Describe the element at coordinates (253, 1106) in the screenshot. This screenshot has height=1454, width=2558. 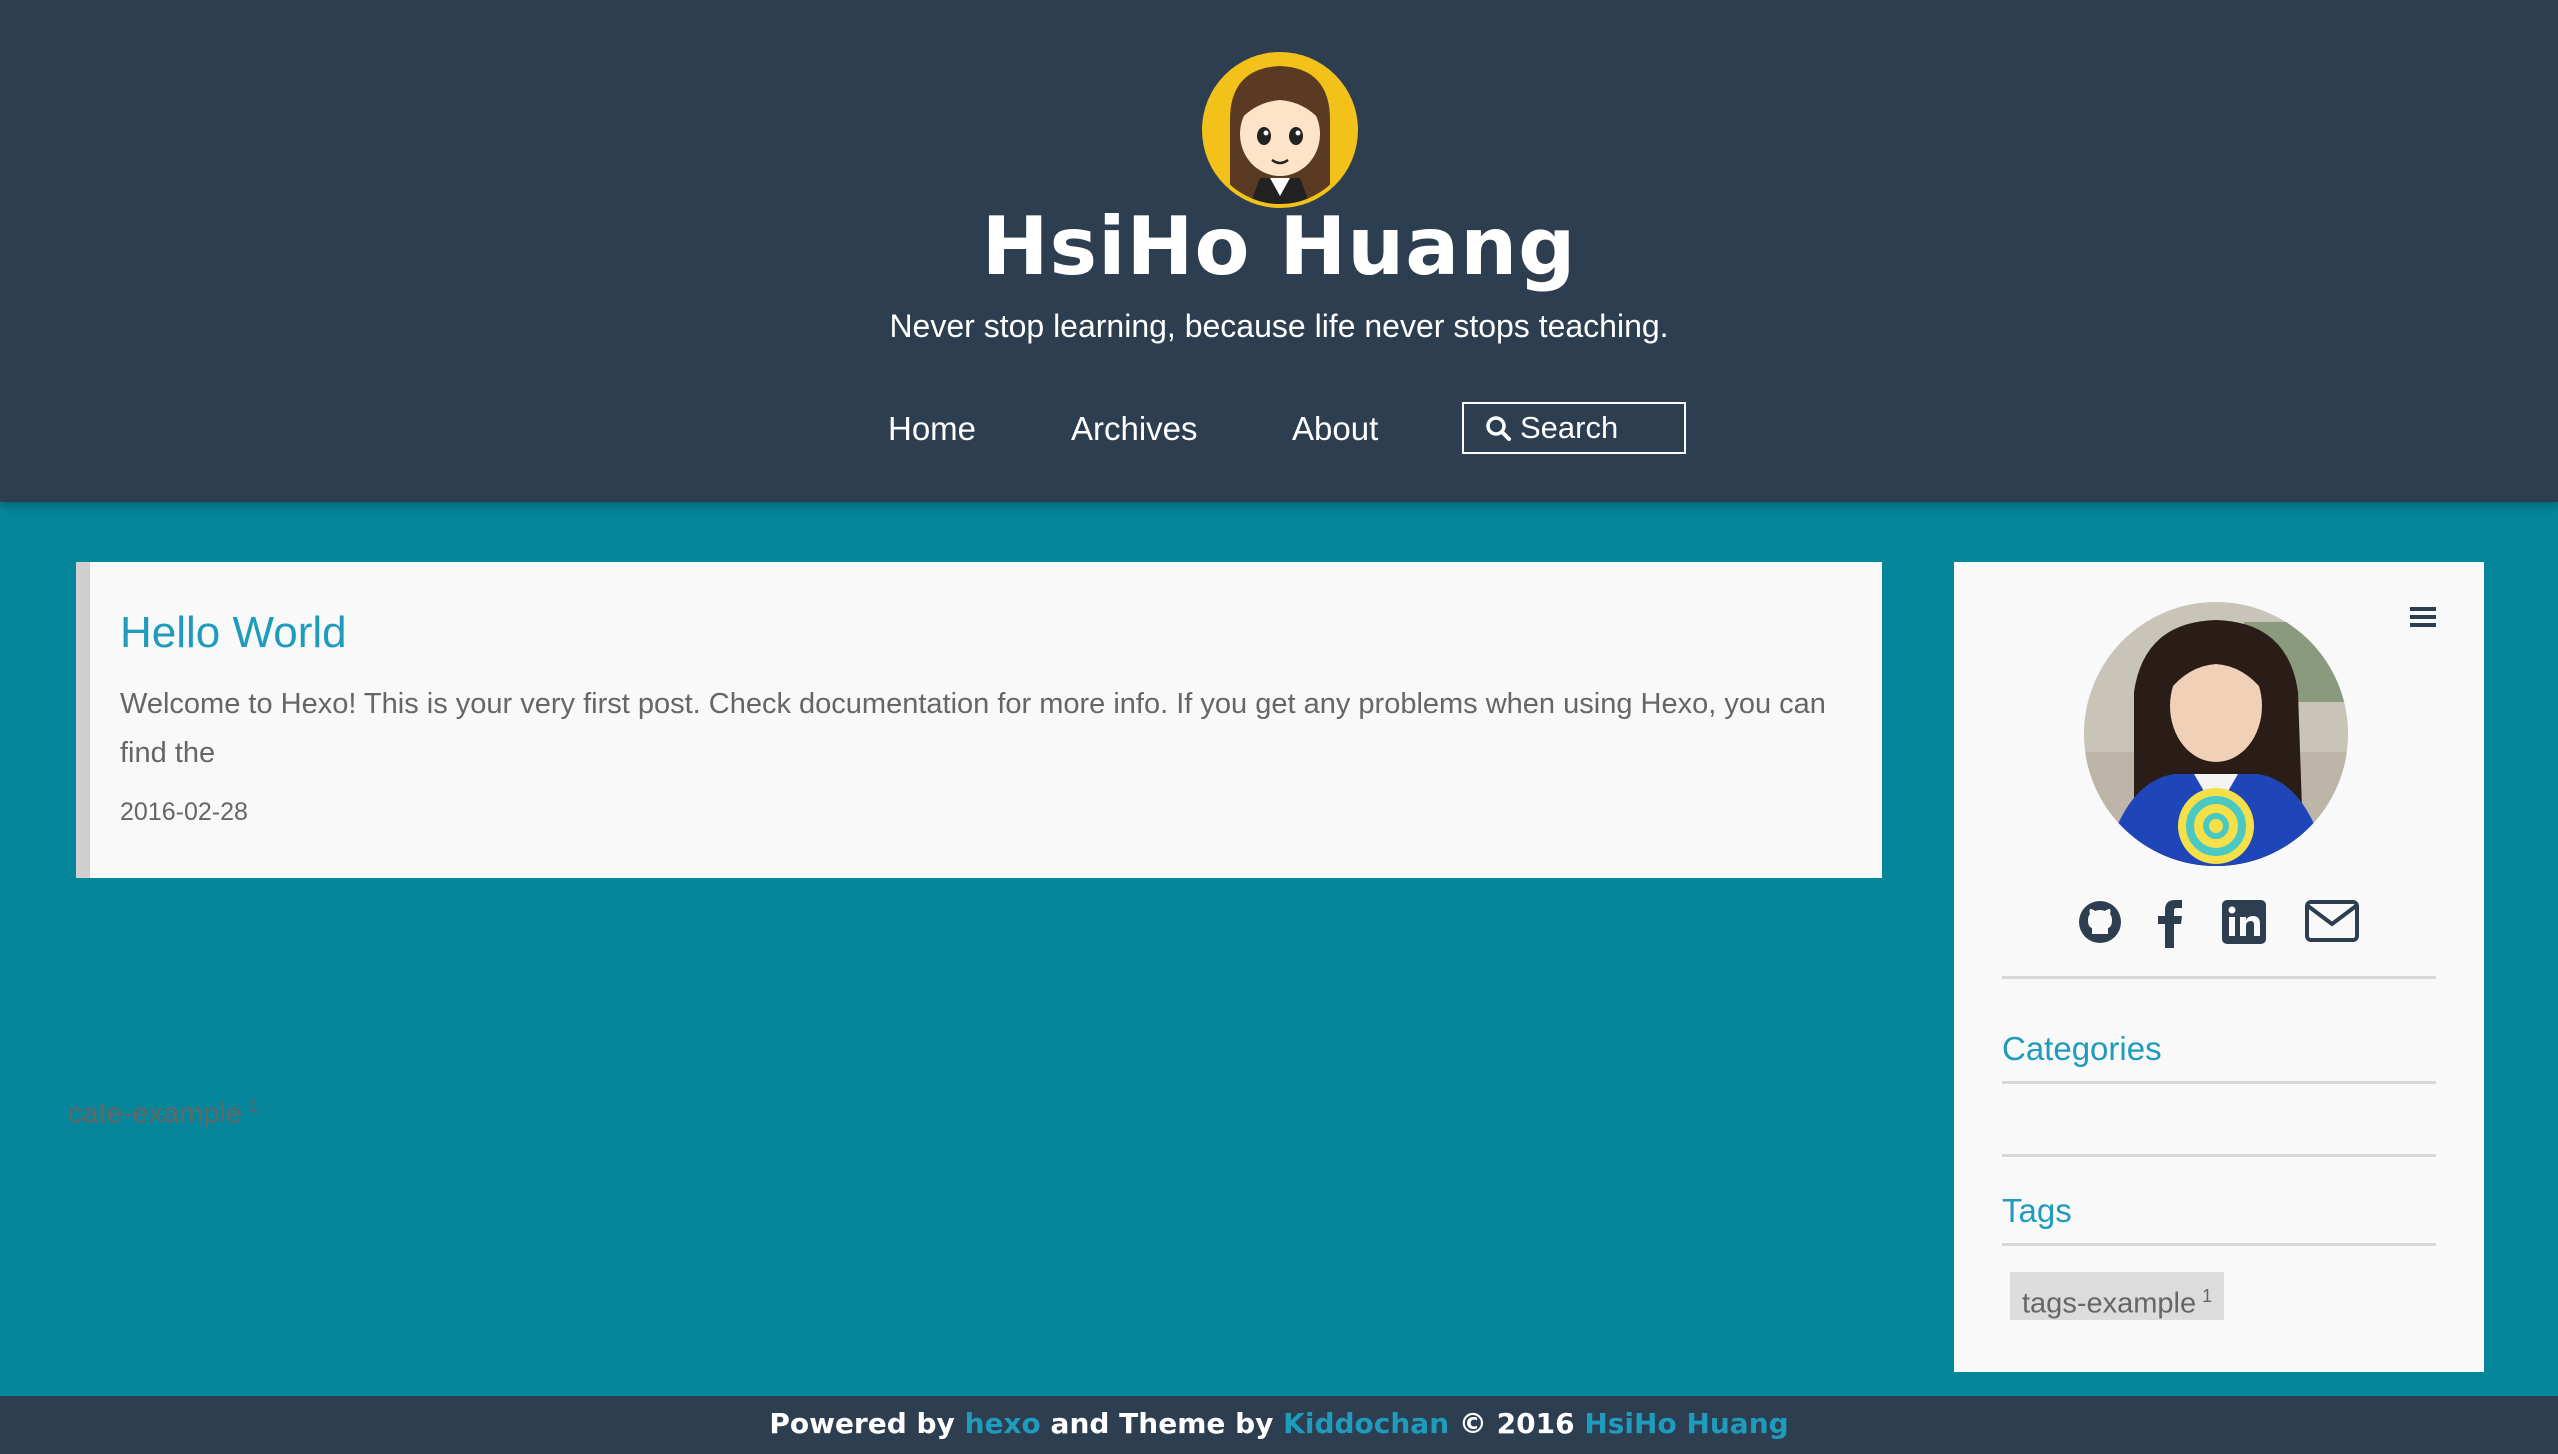
I see `category-count: 1` at that location.